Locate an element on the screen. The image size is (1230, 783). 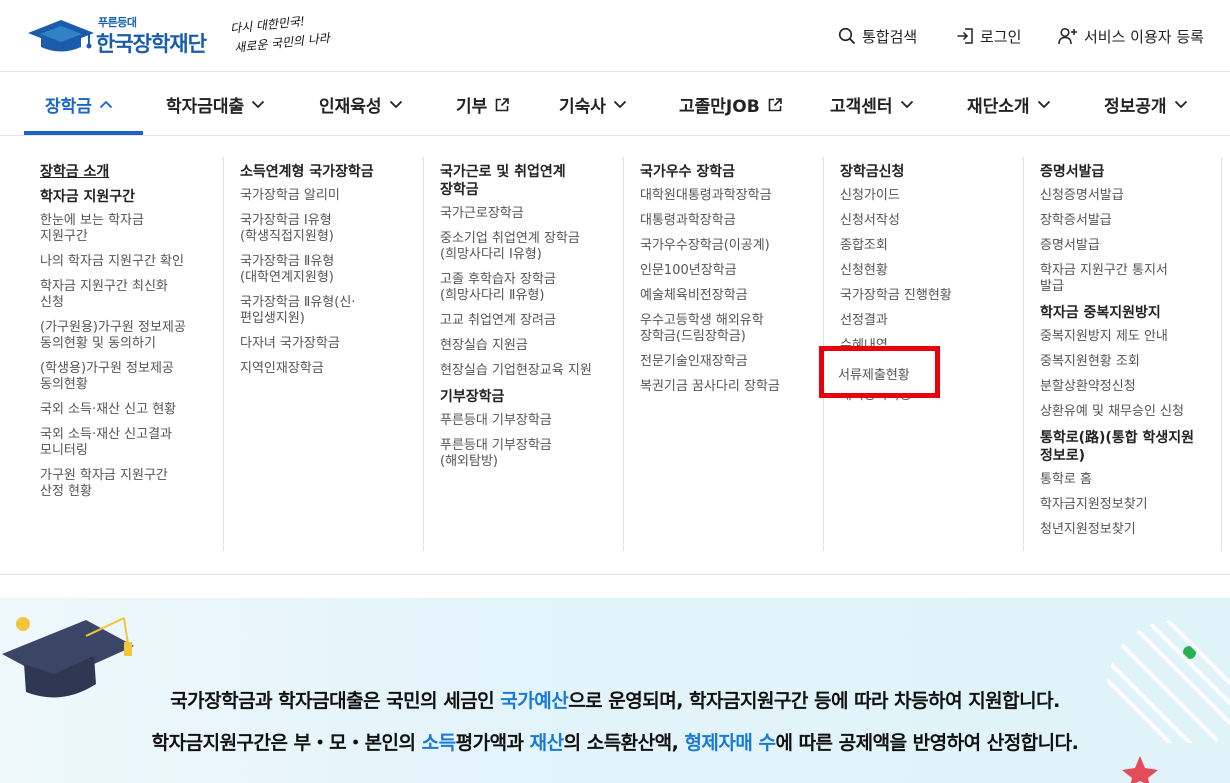
menu-item: 지역인재장학금 is located at coordinates (331, 369).